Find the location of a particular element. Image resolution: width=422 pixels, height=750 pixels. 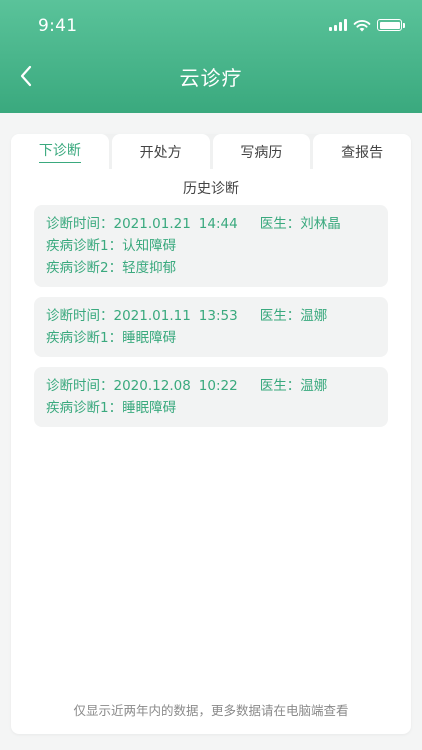

status-time: 9:41 is located at coordinates (58, 26).